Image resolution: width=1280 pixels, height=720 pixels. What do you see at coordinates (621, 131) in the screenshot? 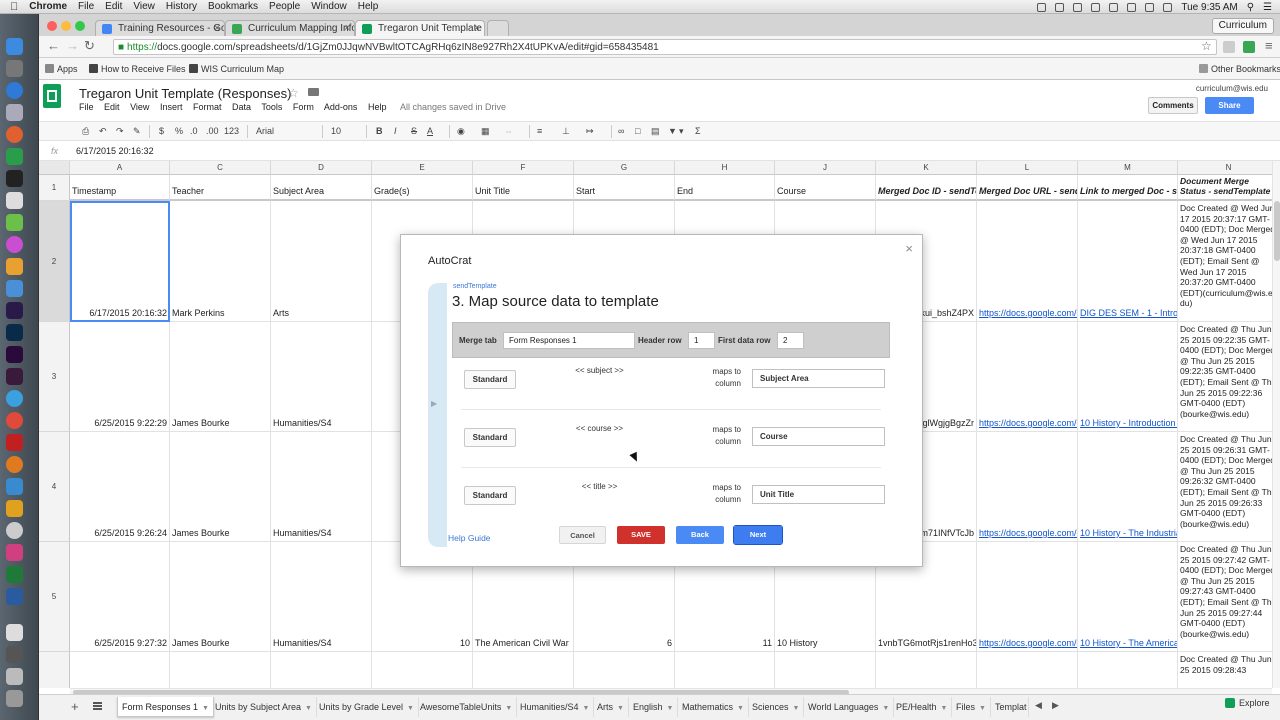
I see `insert-link-icon: ∞` at bounding box center [621, 131].